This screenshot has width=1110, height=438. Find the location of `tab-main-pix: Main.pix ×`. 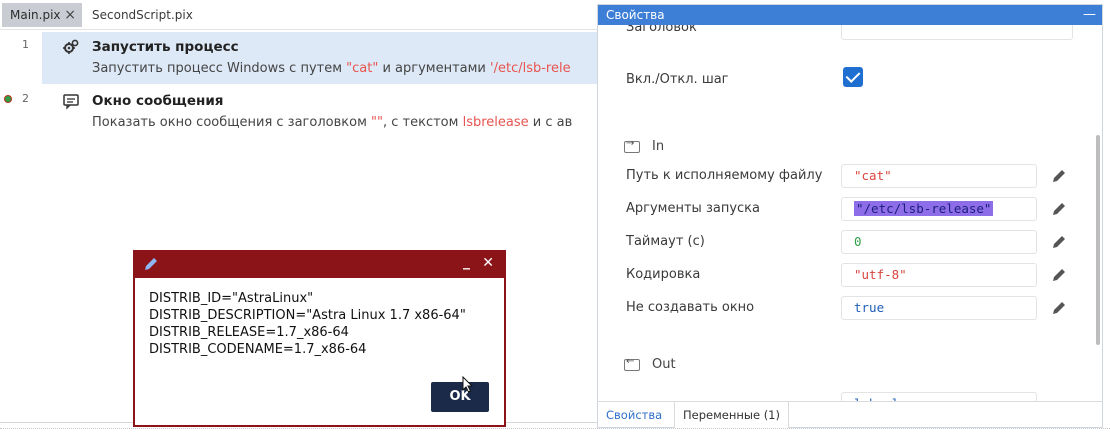

tab-main-pix: Main.pix × is located at coordinates (42, 15).